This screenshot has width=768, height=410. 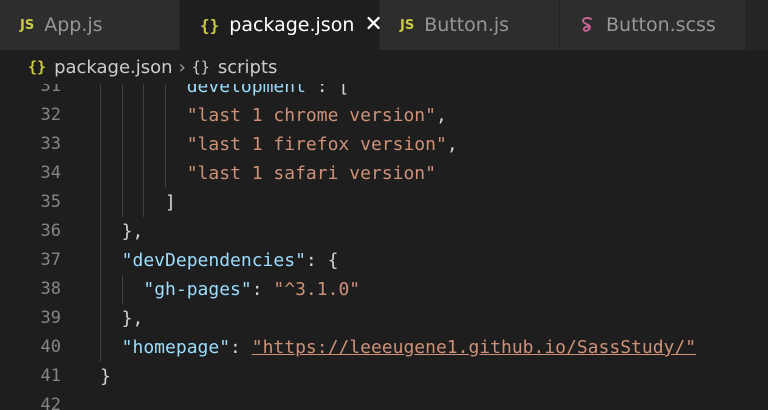 I want to click on line-content: "devDependencies": {, so click(x=230, y=260).